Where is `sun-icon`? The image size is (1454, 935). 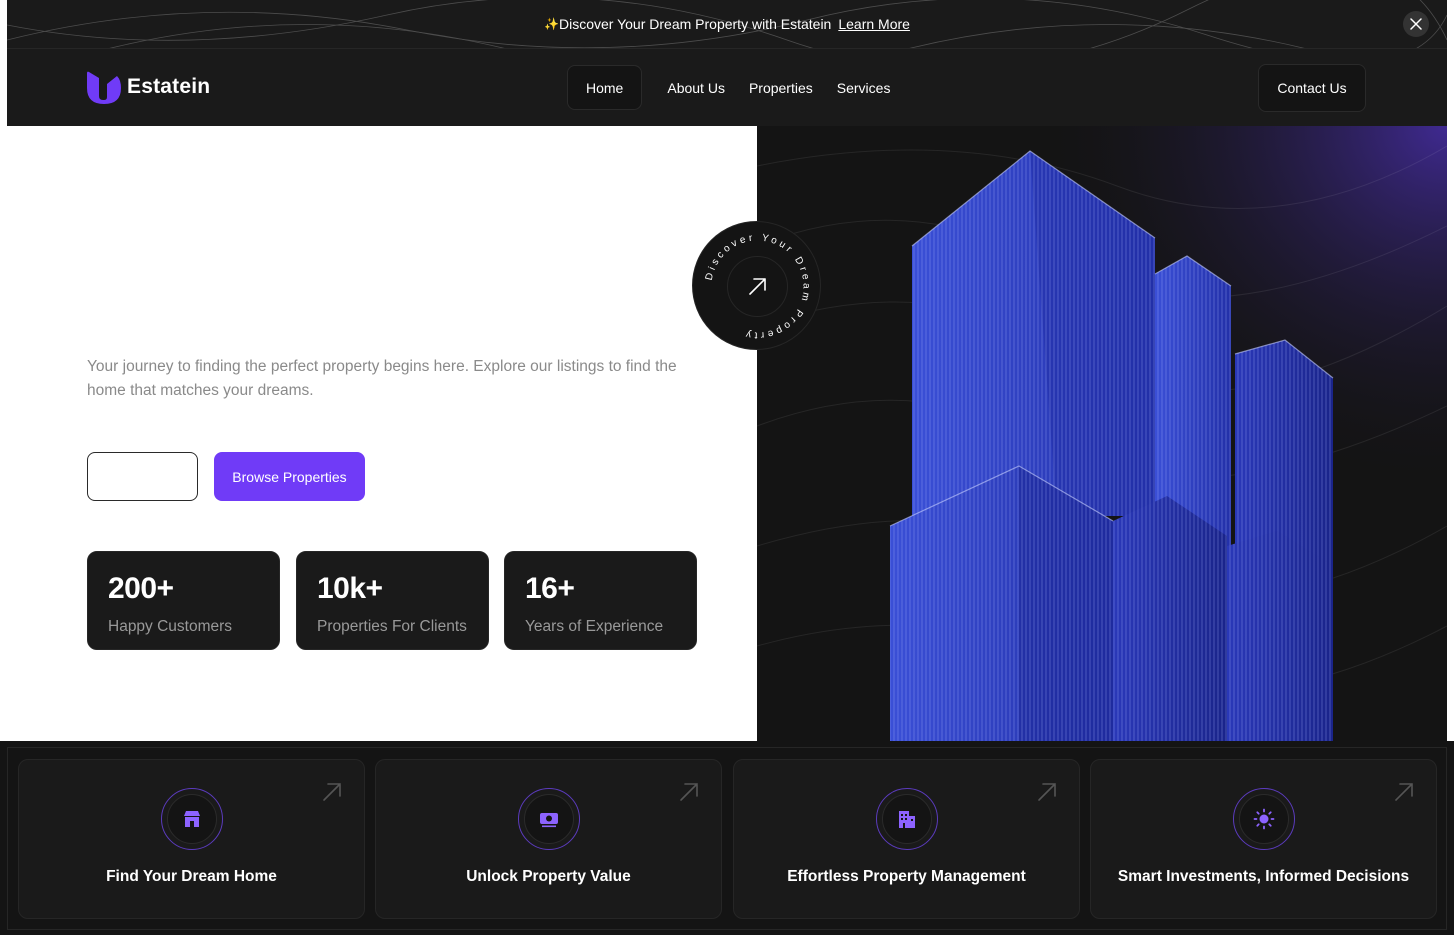
sun-icon is located at coordinates (1263, 819).